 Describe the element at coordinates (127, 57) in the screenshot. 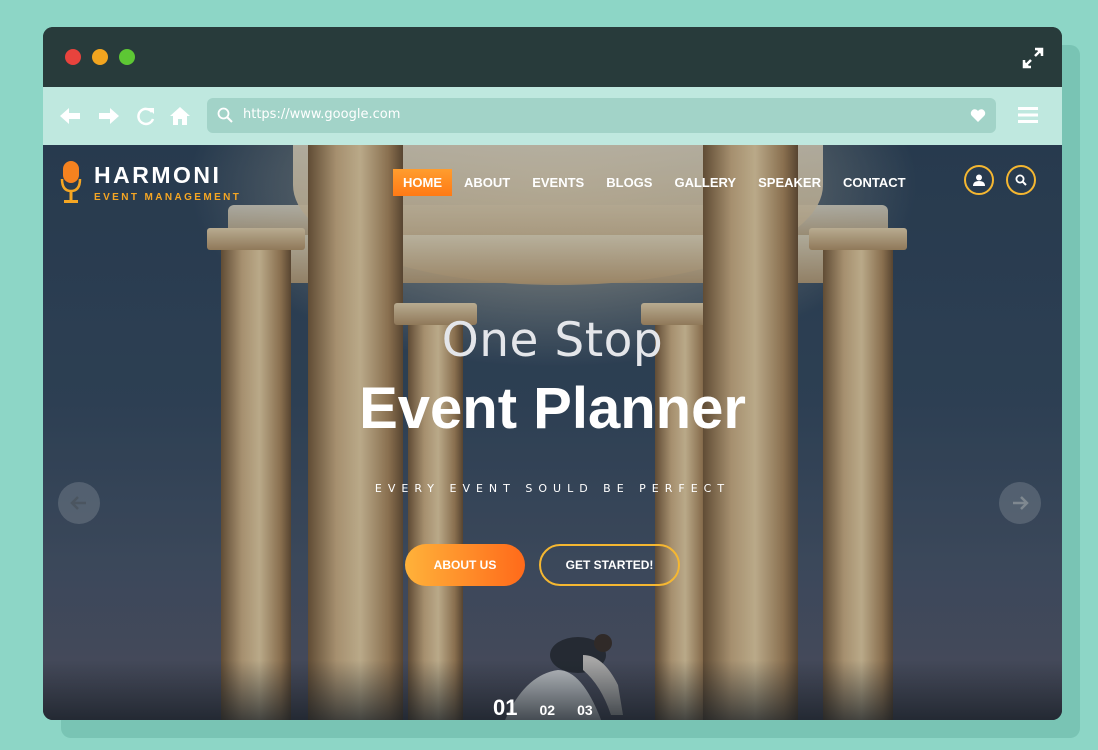

I see `maximize-window-button` at that location.